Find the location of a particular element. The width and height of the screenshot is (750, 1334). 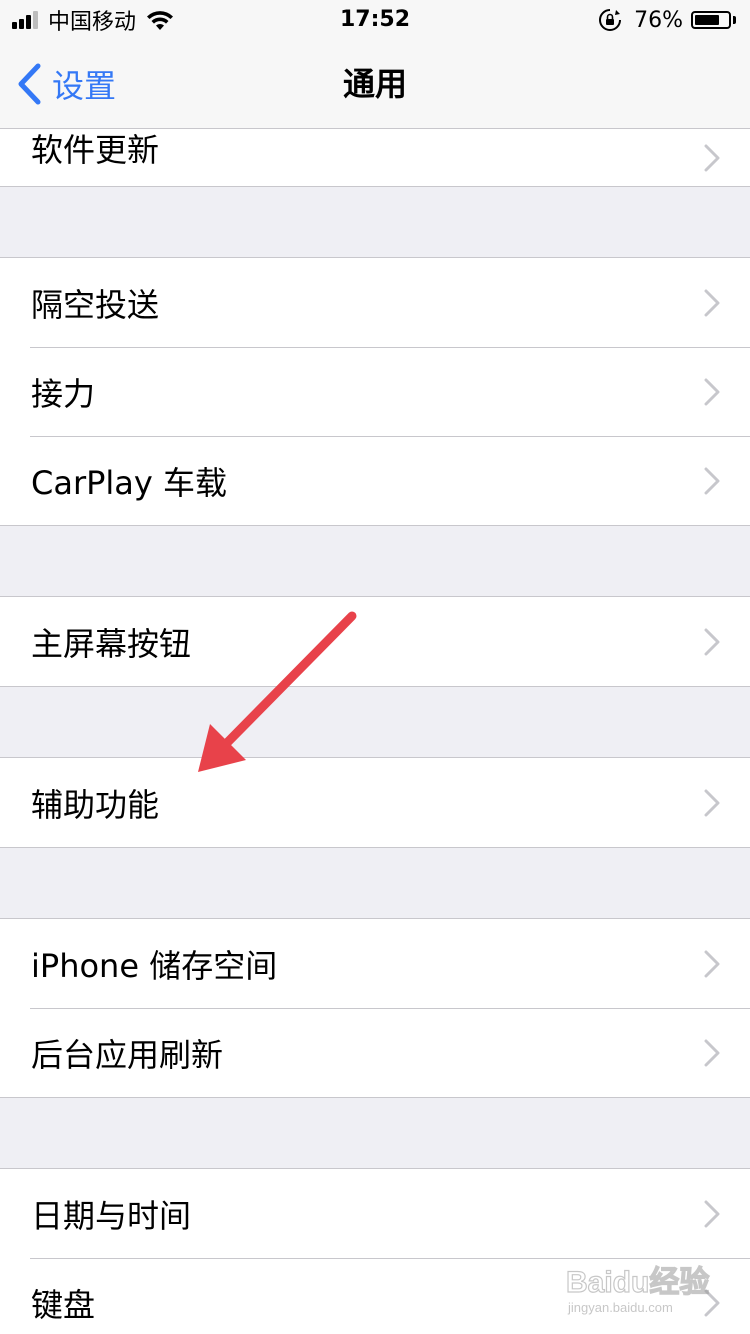

status-bar: 中国移动 17:52 76% is located at coordinates (375, 20).